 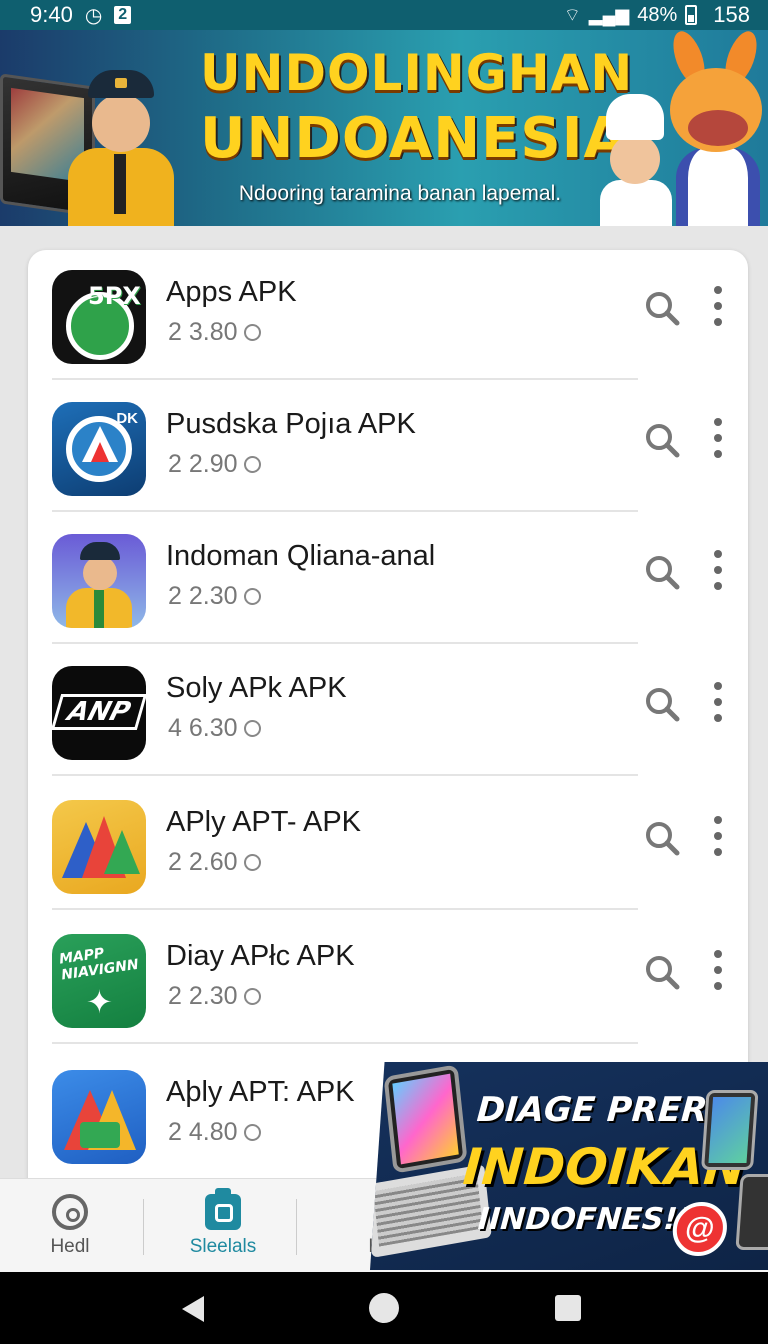 I want to click on app-name: Indoman Qliana-anal, so click(x=301, y=556).